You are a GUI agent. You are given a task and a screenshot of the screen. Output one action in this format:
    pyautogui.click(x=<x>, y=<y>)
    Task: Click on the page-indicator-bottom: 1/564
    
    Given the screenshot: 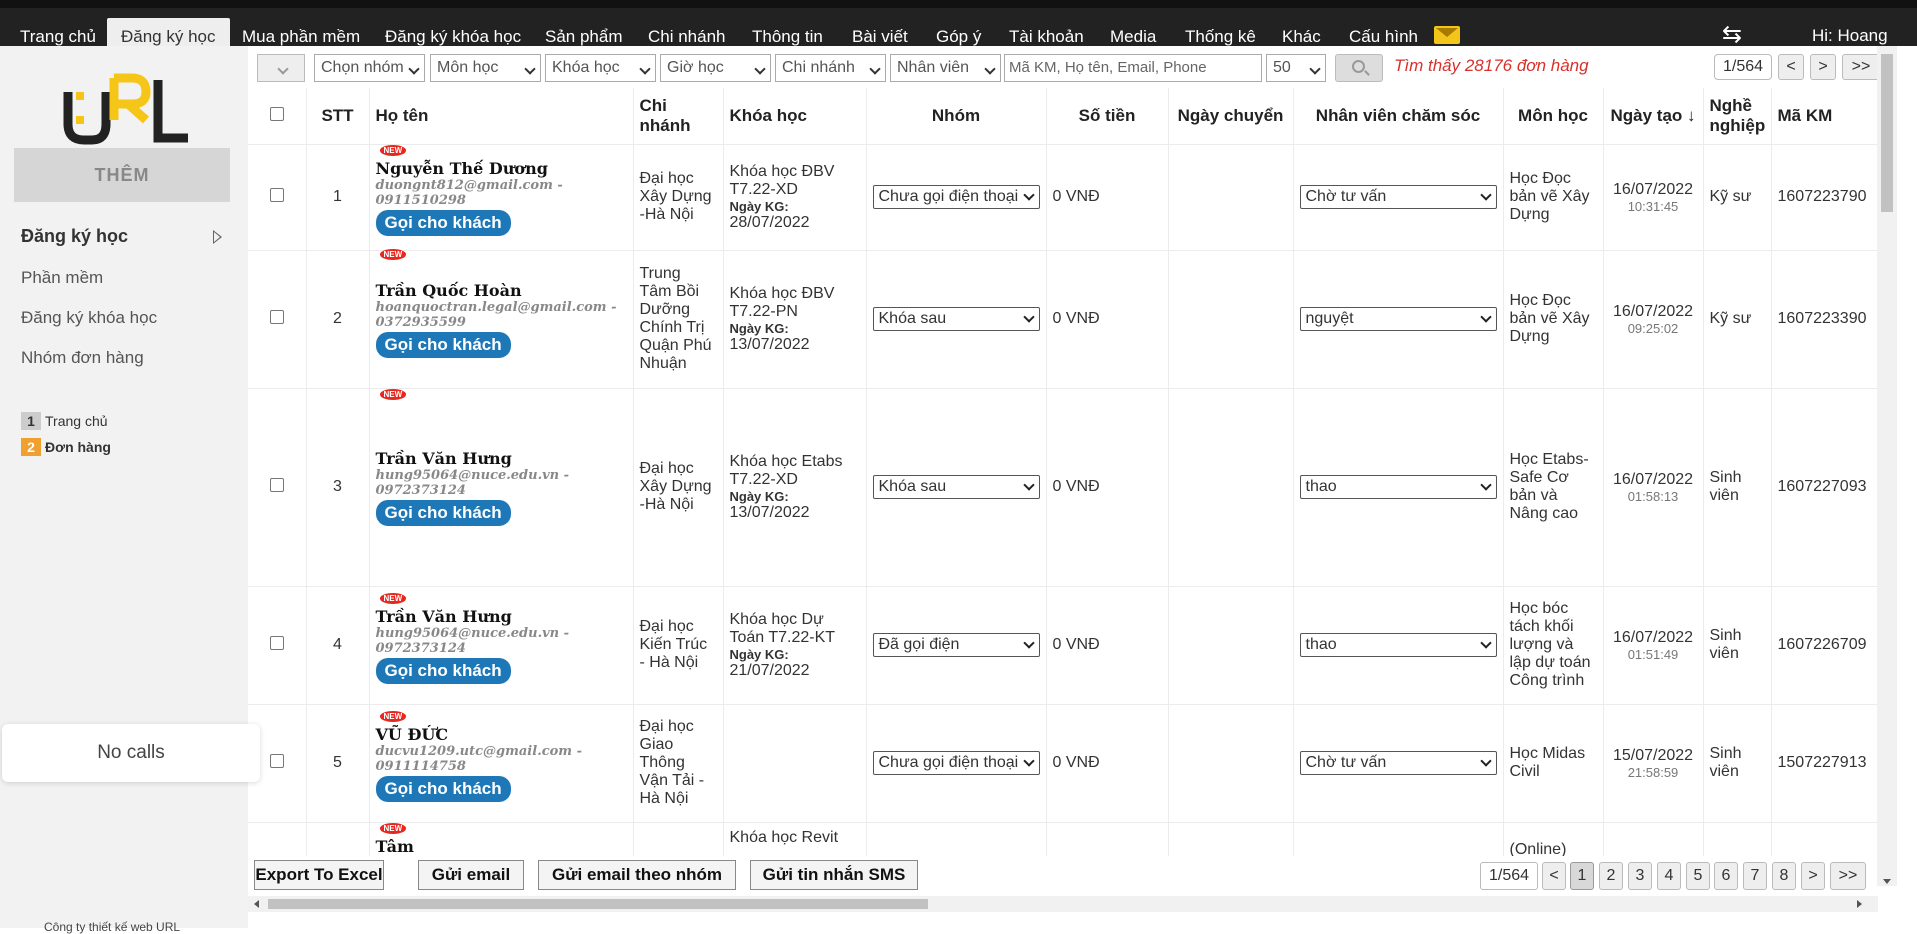 What is the action you would take?
    pyautogui.click(x=1509, y=876)
    